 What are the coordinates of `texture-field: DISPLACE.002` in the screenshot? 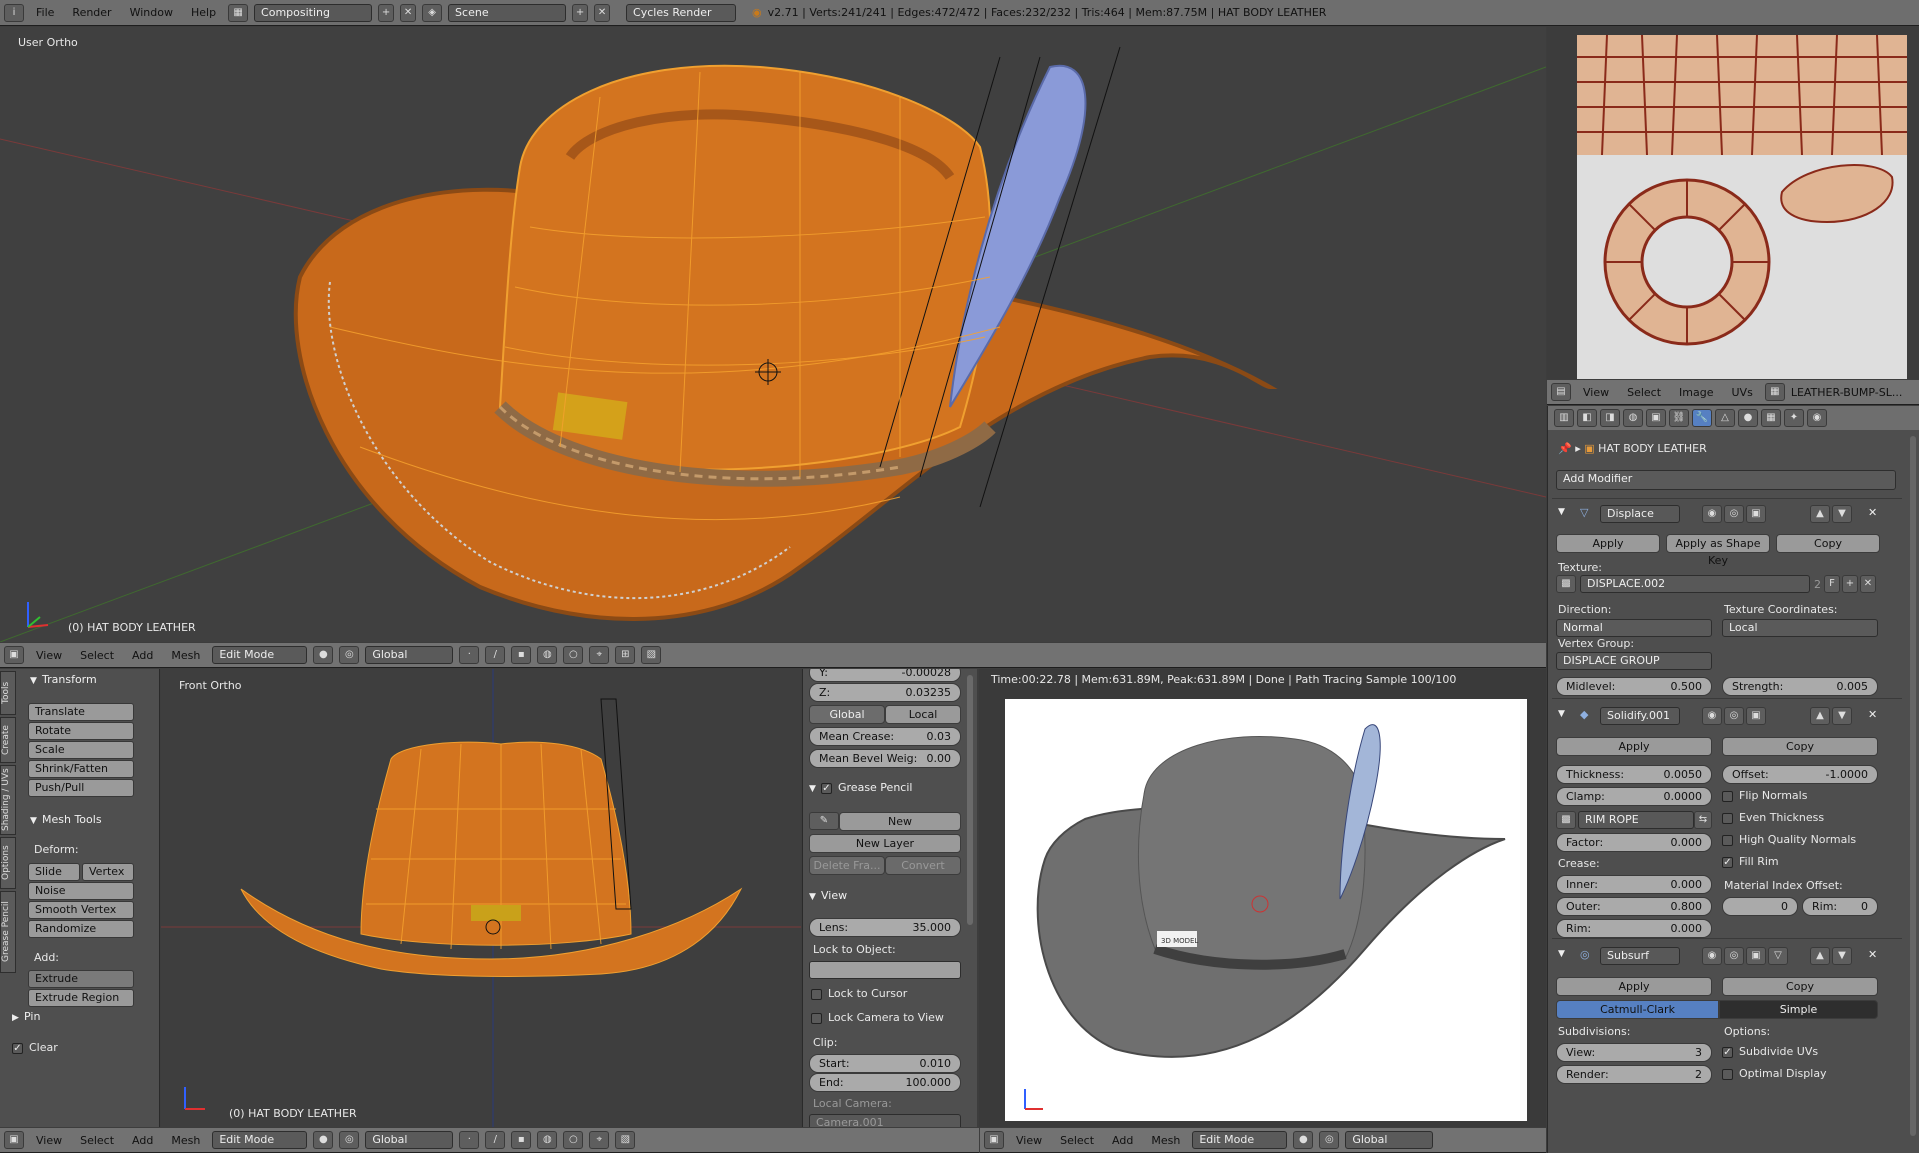 It's located at (1695, 584).